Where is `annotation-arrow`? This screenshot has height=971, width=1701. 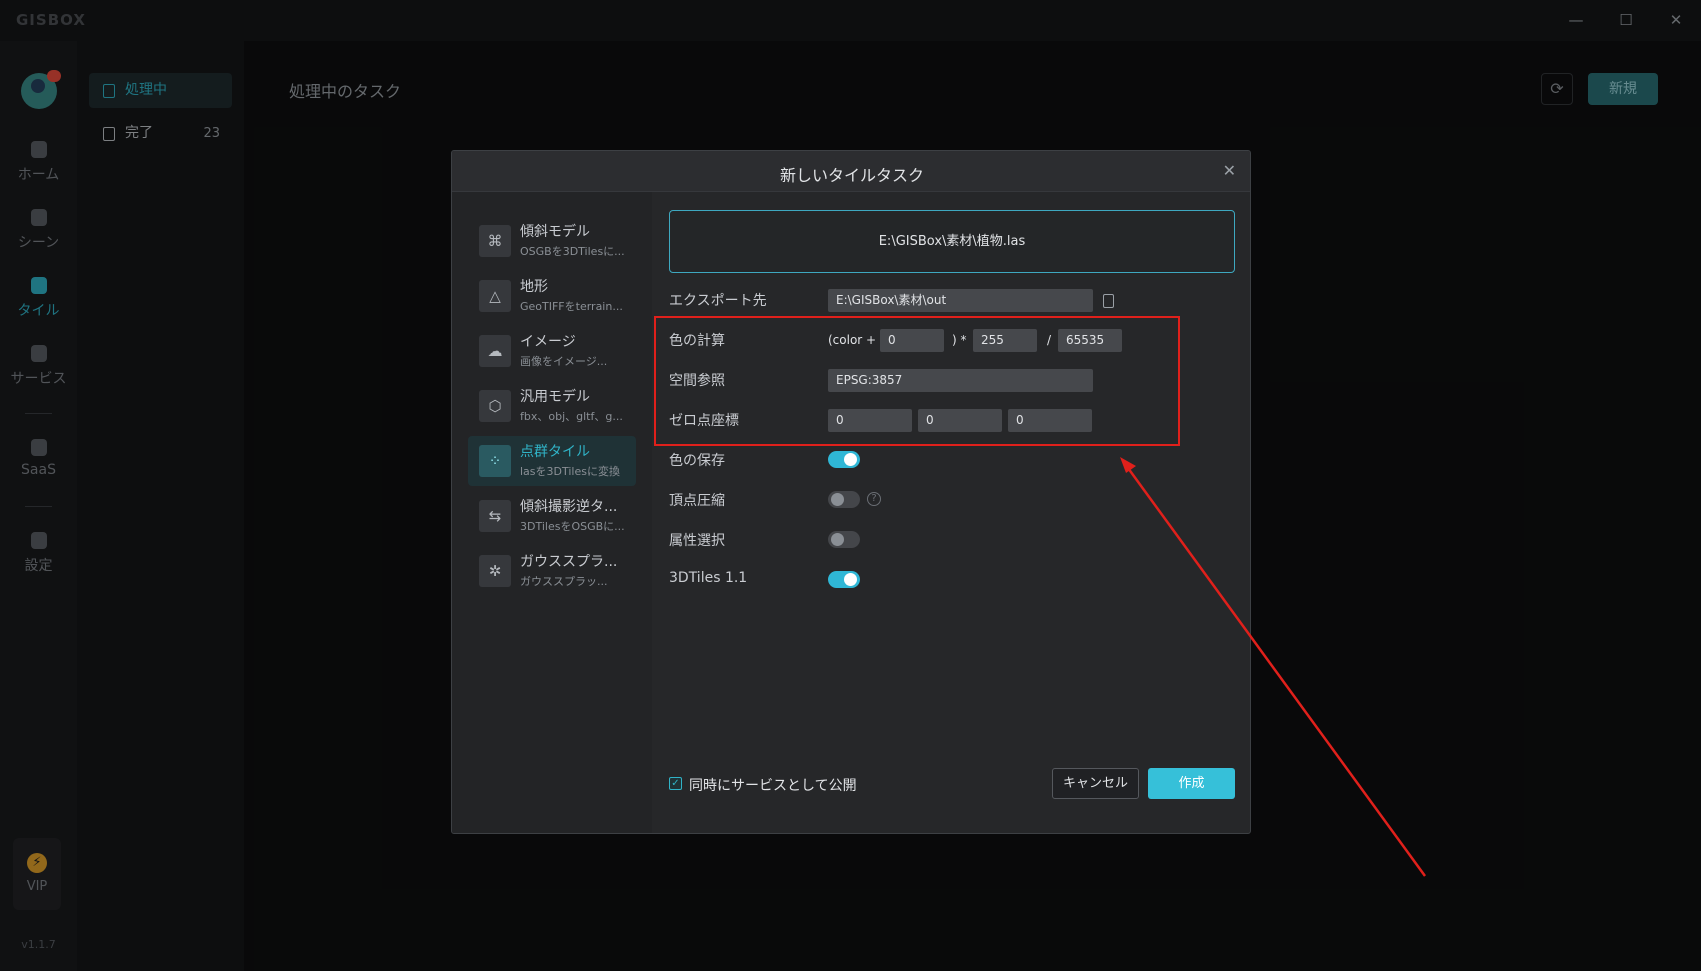 annotation-arrow is located at coordinates (1273, 667).